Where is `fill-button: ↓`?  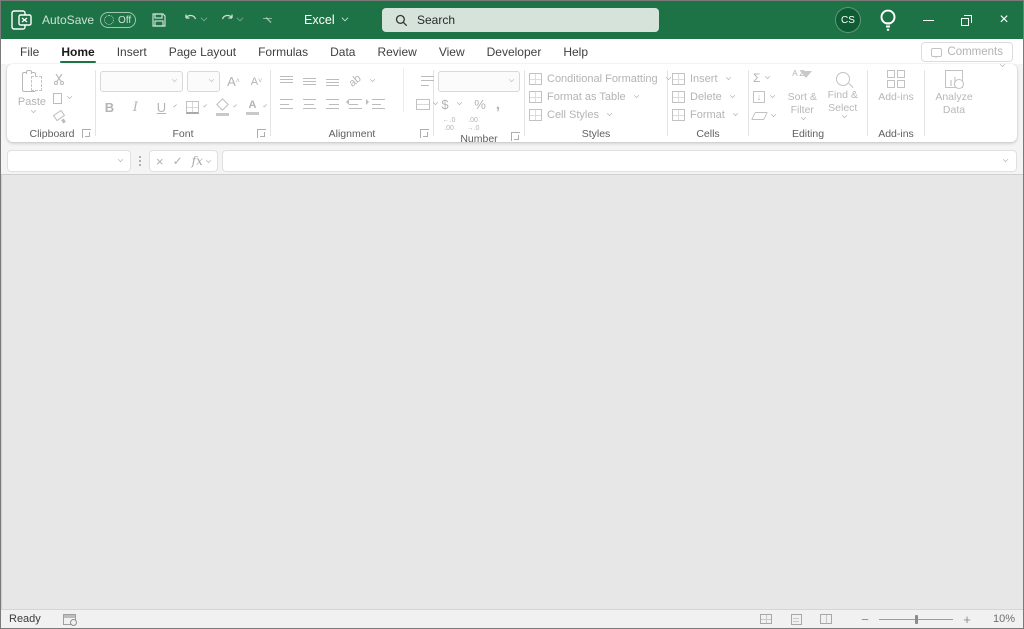 fill-button: ↓ is located at coordinates (764, 97).